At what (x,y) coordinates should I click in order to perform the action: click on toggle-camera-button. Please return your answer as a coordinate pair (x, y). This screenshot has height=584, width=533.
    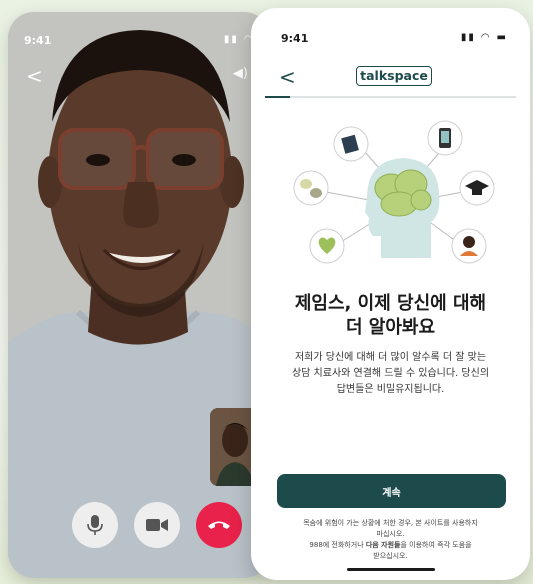
    Looking at the image, I should click on (157, 525).